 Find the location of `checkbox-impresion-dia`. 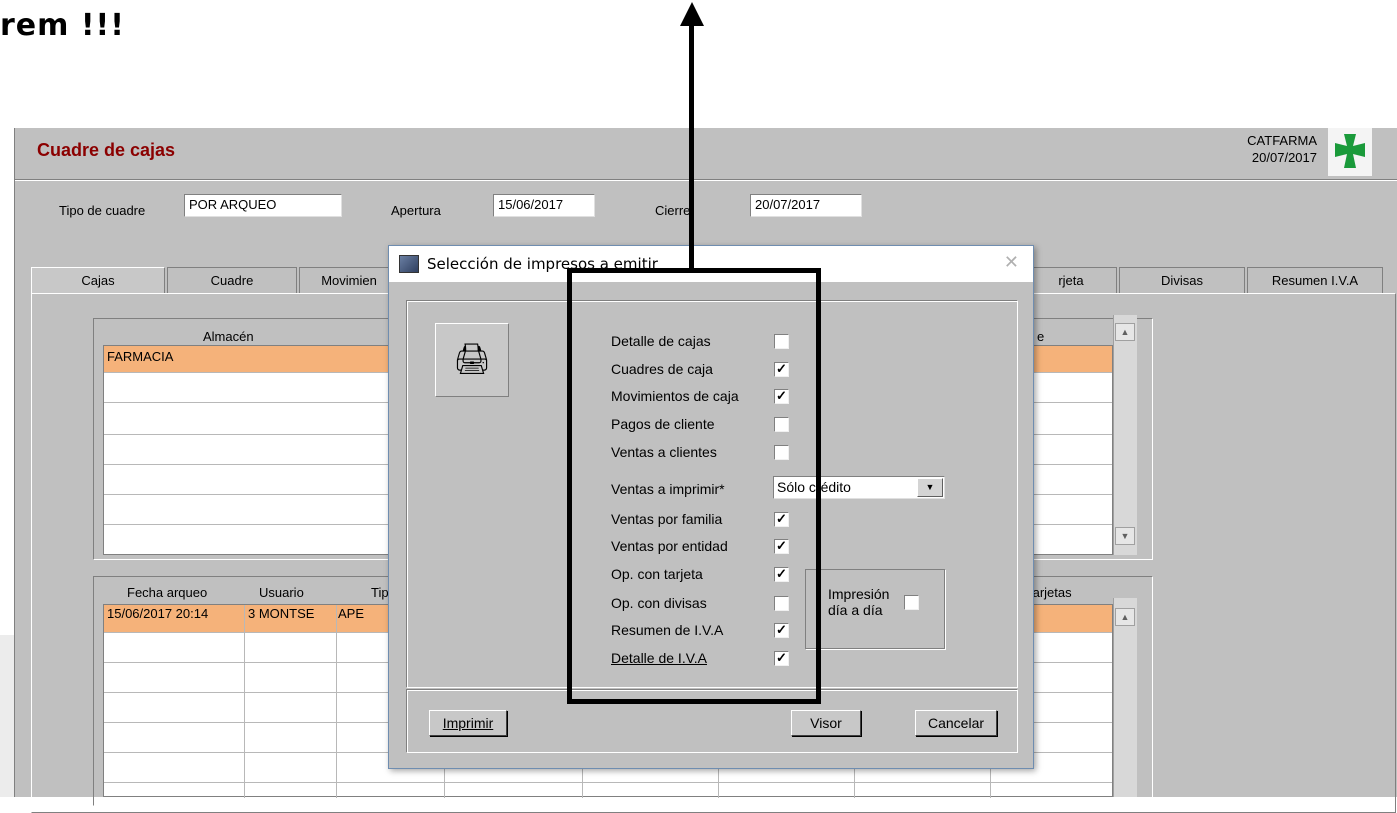

checkbox-impresion-dia is located at coordinates (911, 602).